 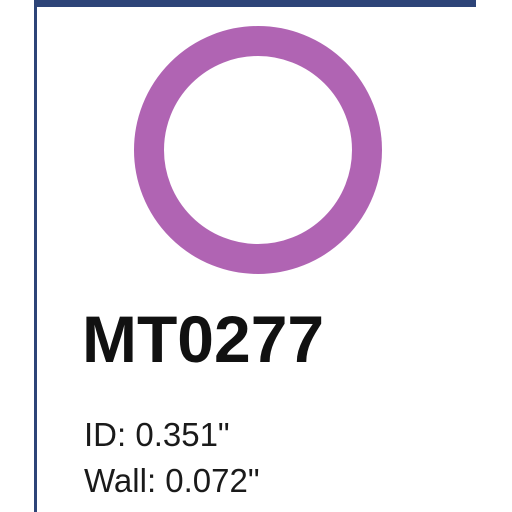 I want to click on spec-wall-value: 0.072", so click(x=212, y=480).